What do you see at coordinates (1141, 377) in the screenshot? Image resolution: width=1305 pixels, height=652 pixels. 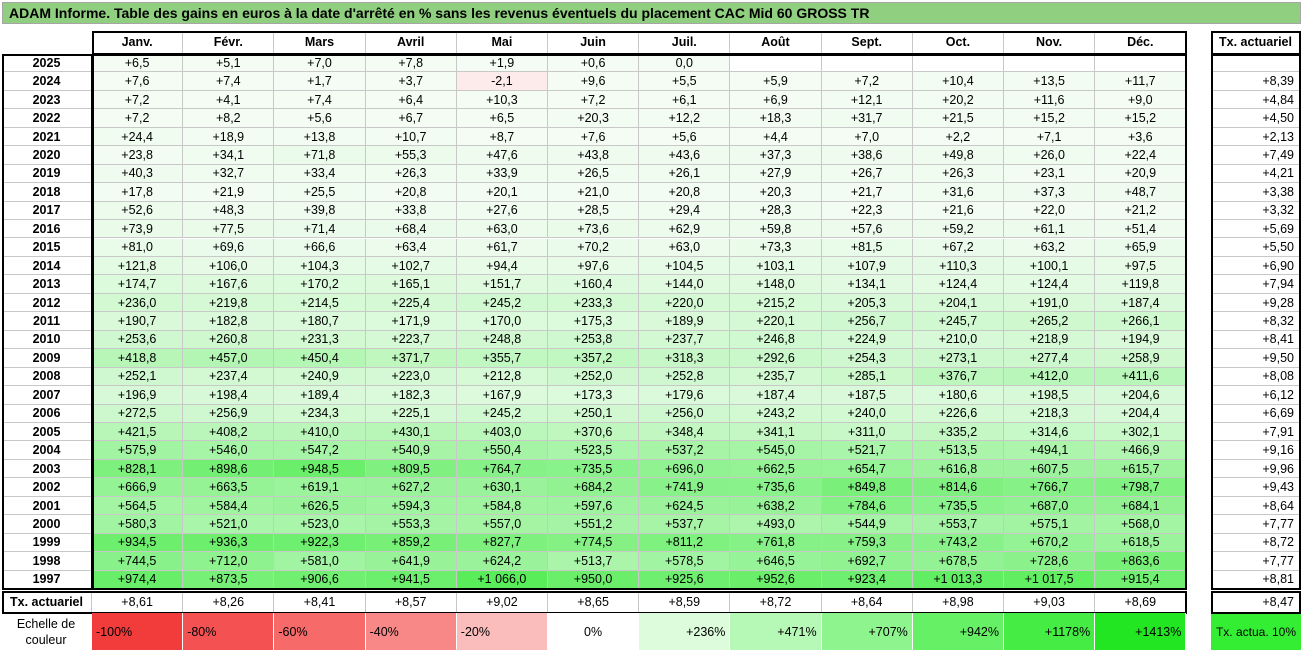 I see `table-cell: +411,6` at bounding box center [1141, 377].